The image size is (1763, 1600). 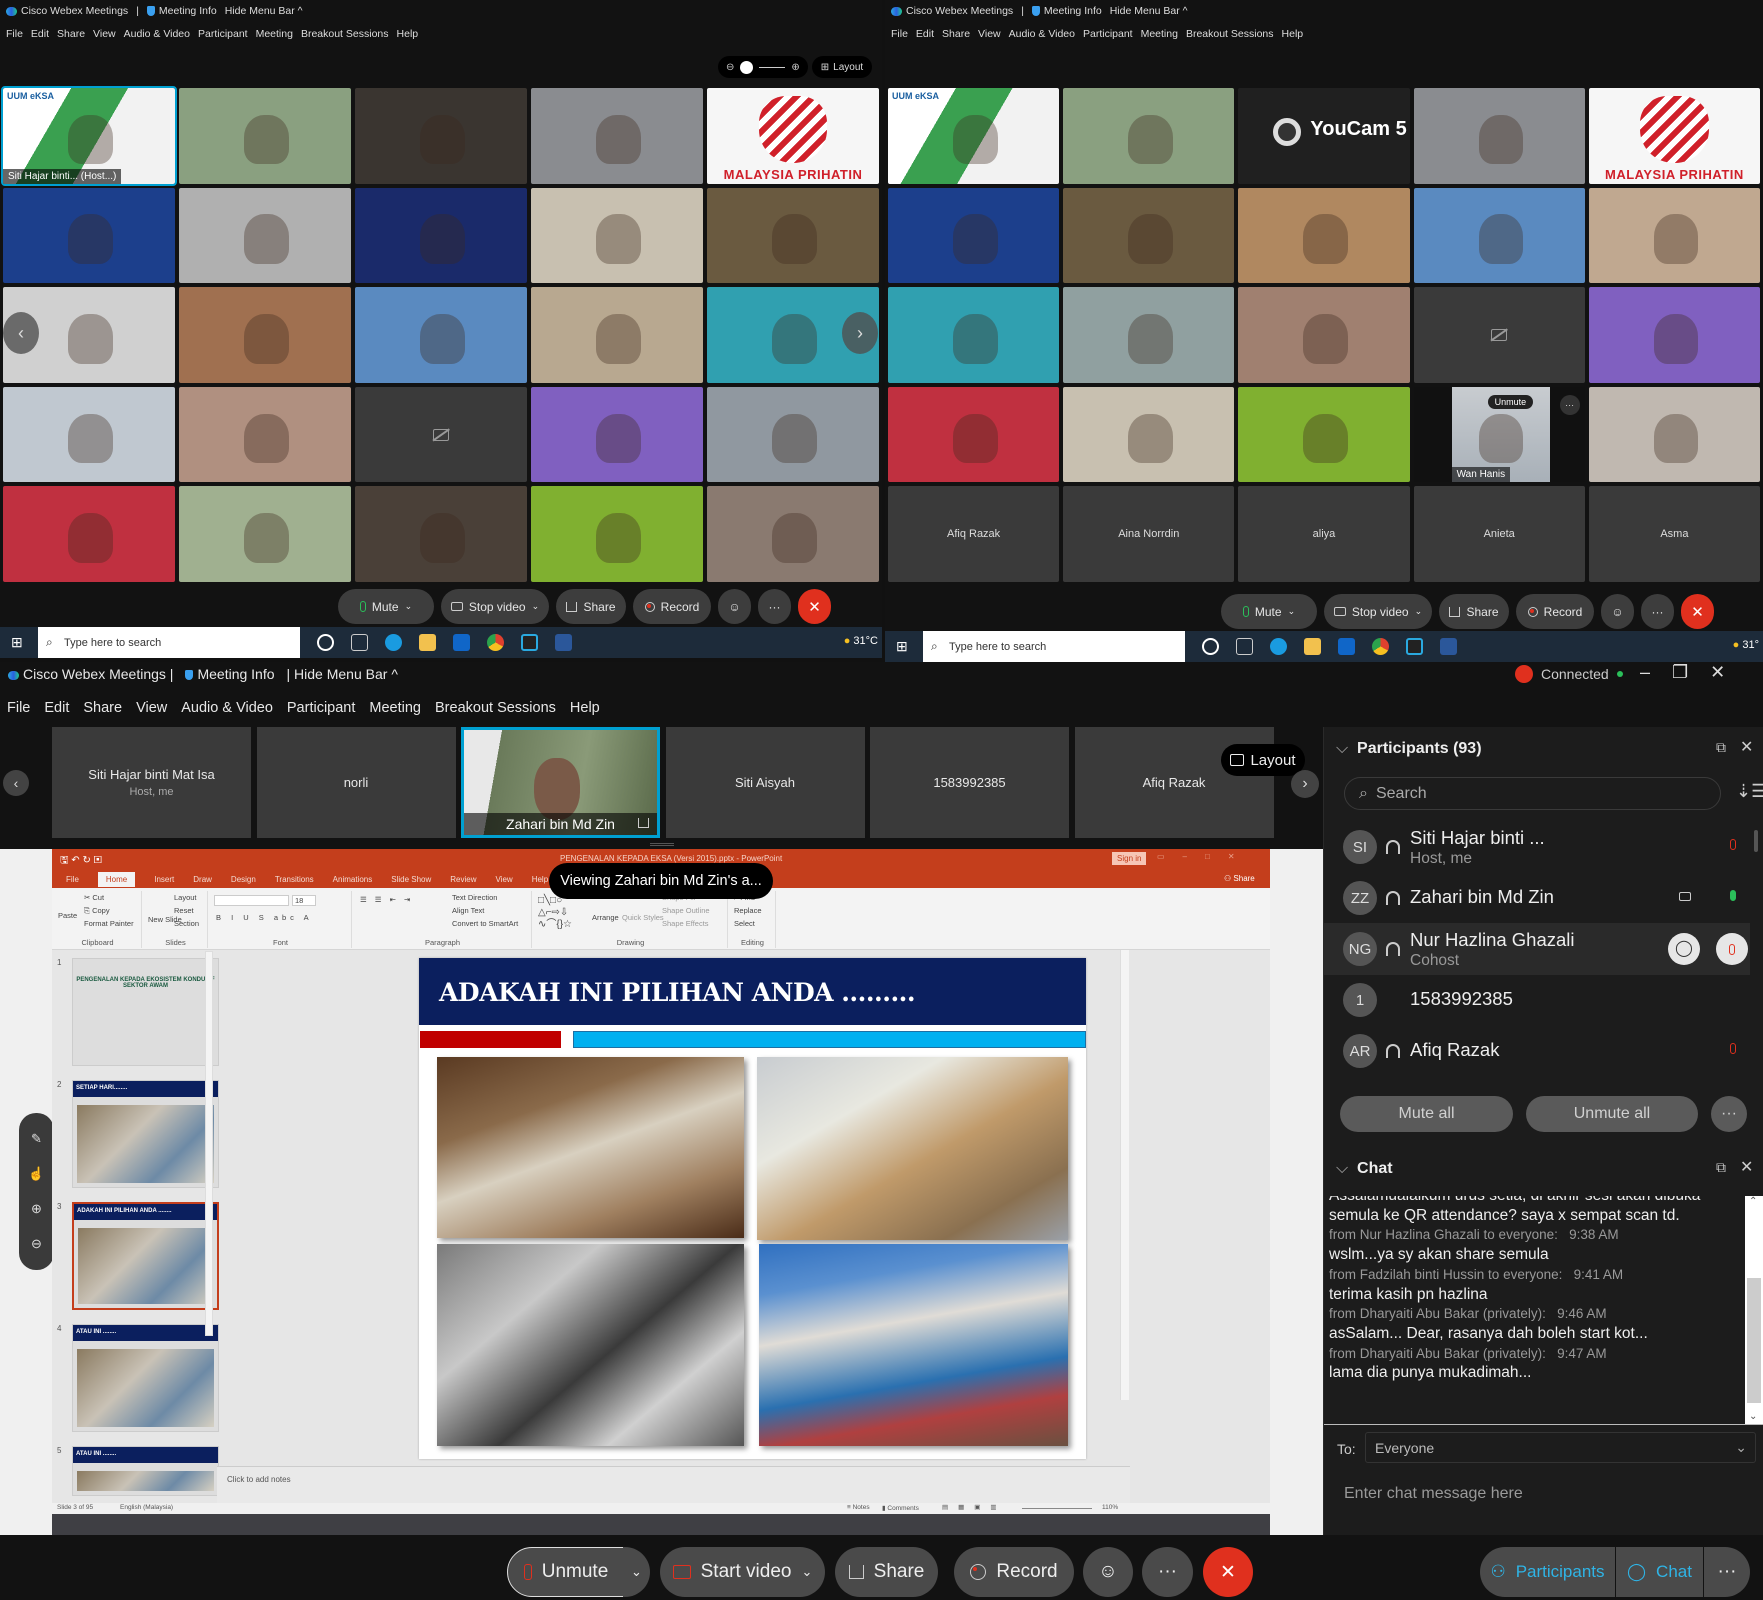 I want to click on copy-button: ⎘ Copy, so click(x=97, y=911).